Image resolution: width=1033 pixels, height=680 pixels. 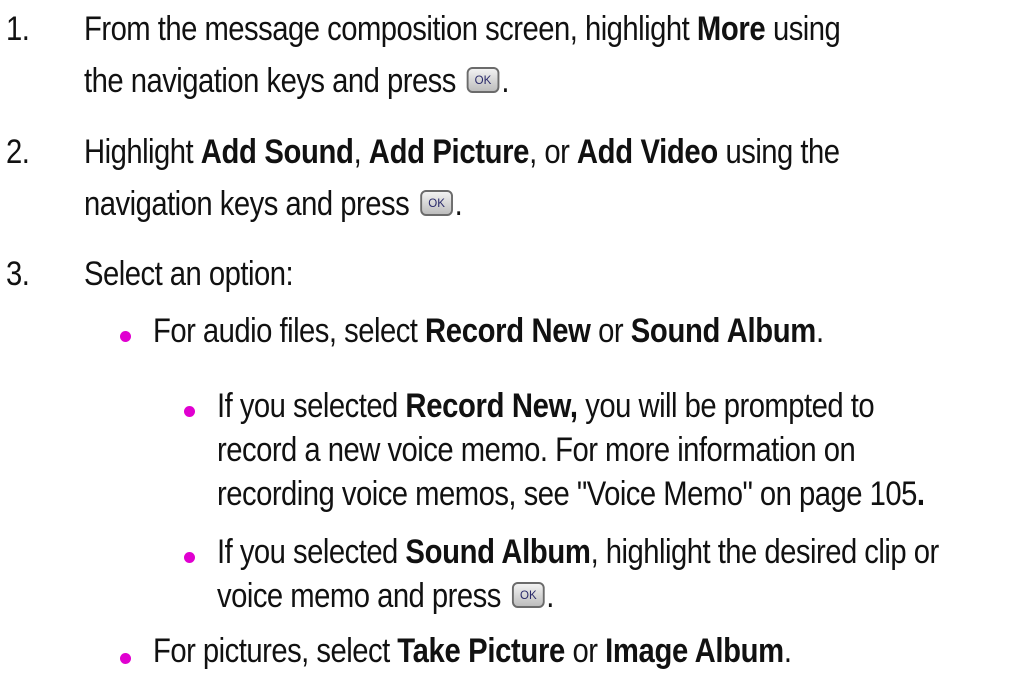 What do you see at coordinates (778, 152) in the screenshot?
I see `text-run: using the` at bounding box center [778, 152].